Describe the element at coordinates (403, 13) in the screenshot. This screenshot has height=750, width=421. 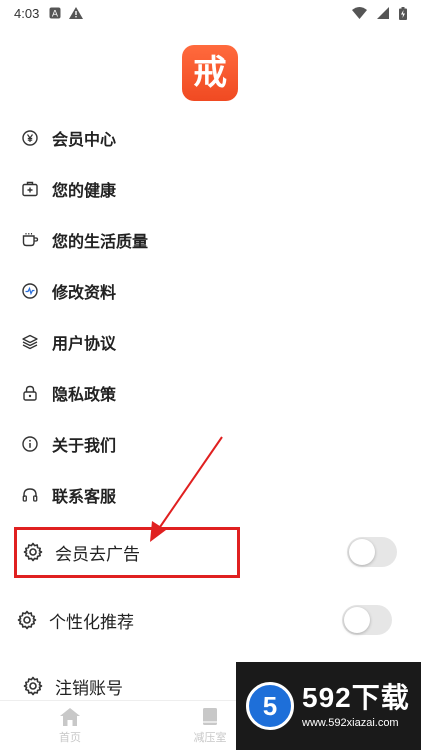
I see `battery-icon` at that location.